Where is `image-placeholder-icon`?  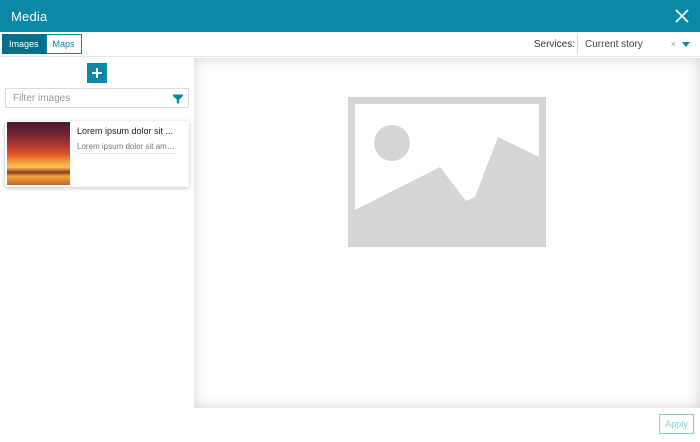 image-placeholder-icon is located at coordinates (447, 172).